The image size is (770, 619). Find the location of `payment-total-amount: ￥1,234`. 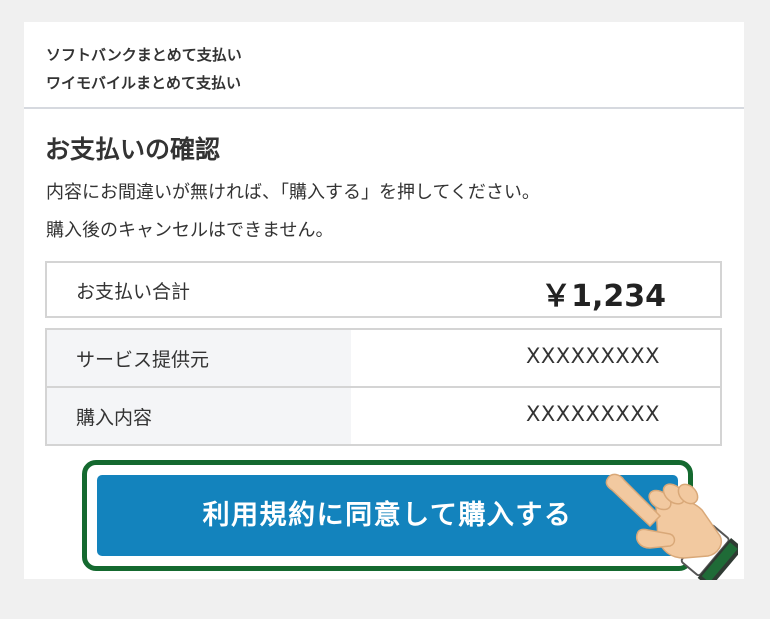

payment-total-amount: ￥1,234 is located at coordinates (603, 296).